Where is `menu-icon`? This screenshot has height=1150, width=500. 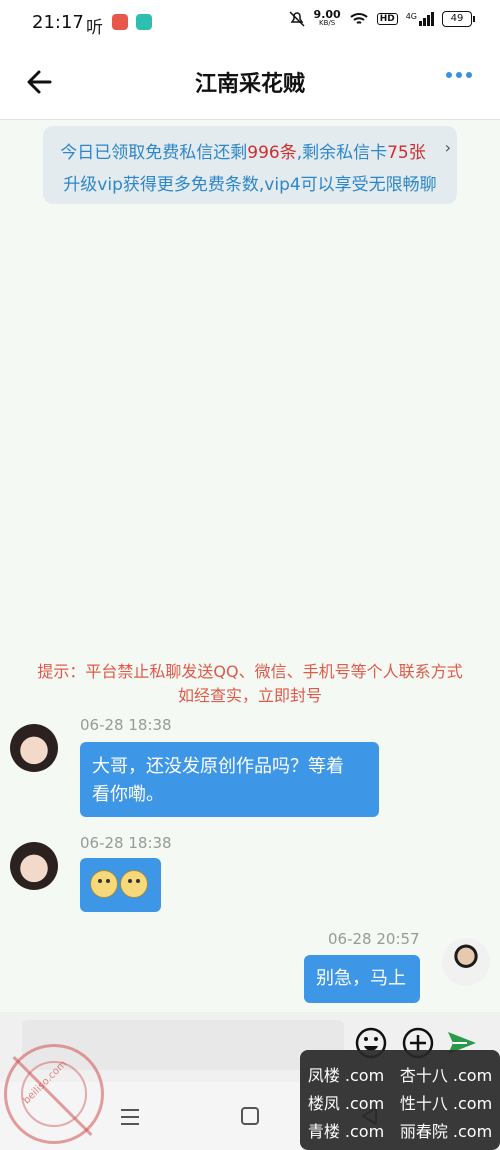
menu-icon is located at coordinates (130, 1117).